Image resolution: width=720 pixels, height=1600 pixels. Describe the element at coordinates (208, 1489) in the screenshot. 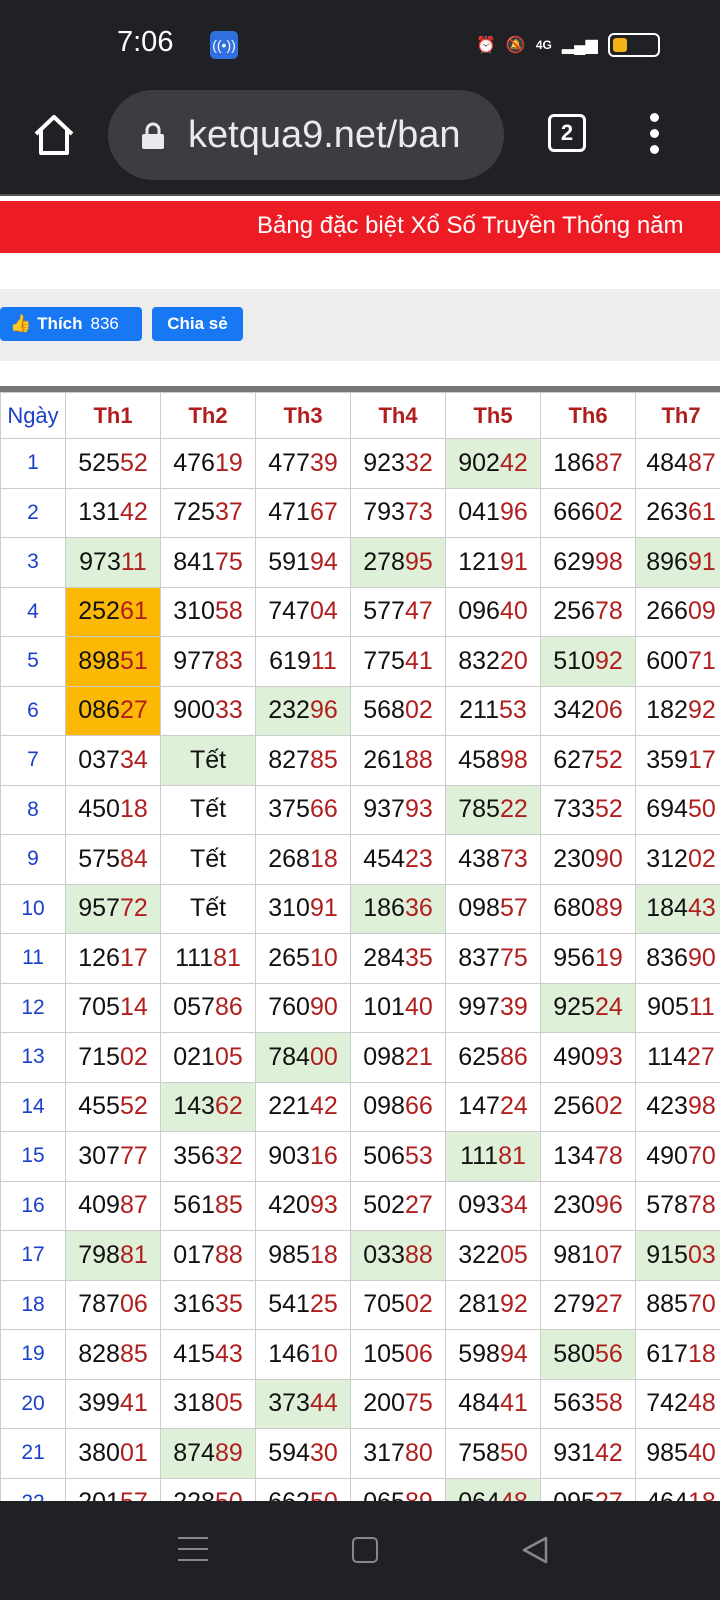

I see `result-cell: 22850` at that location.